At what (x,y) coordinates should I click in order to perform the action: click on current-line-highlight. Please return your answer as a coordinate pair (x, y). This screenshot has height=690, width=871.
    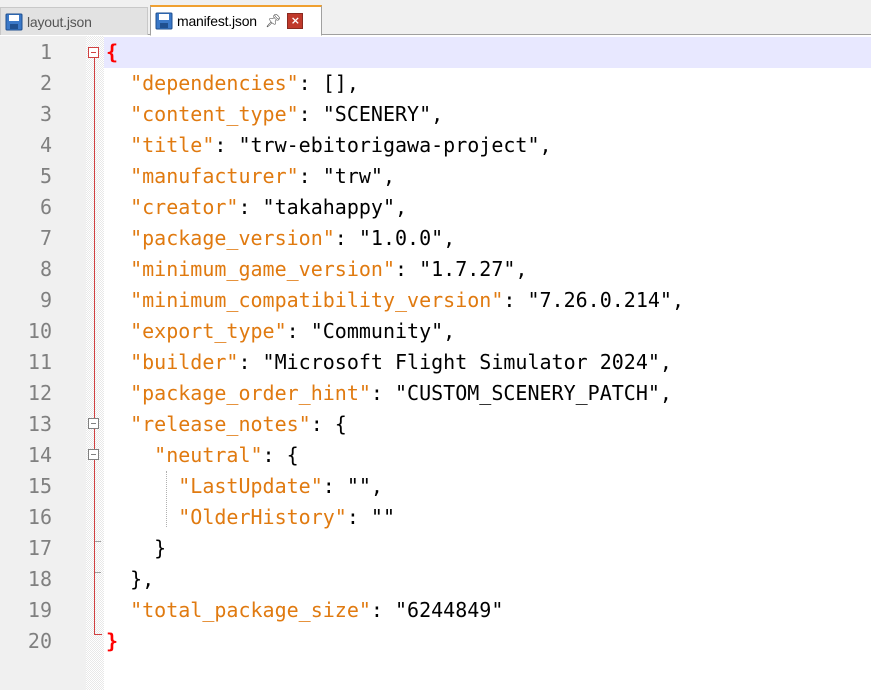
    Looking at the image, I should click on (487, 52).